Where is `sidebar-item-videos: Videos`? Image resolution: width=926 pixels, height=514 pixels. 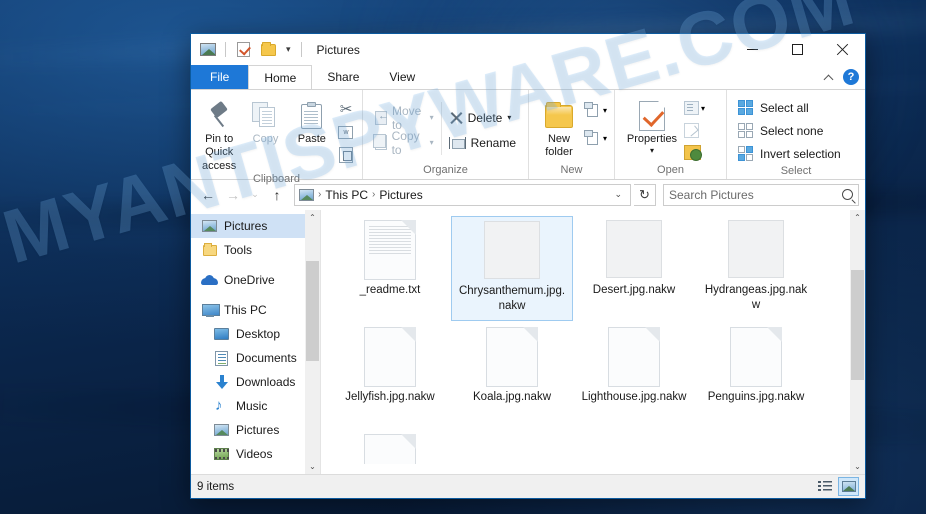 sidebar-item-videos: Videos is located at coordinates (248, 454).